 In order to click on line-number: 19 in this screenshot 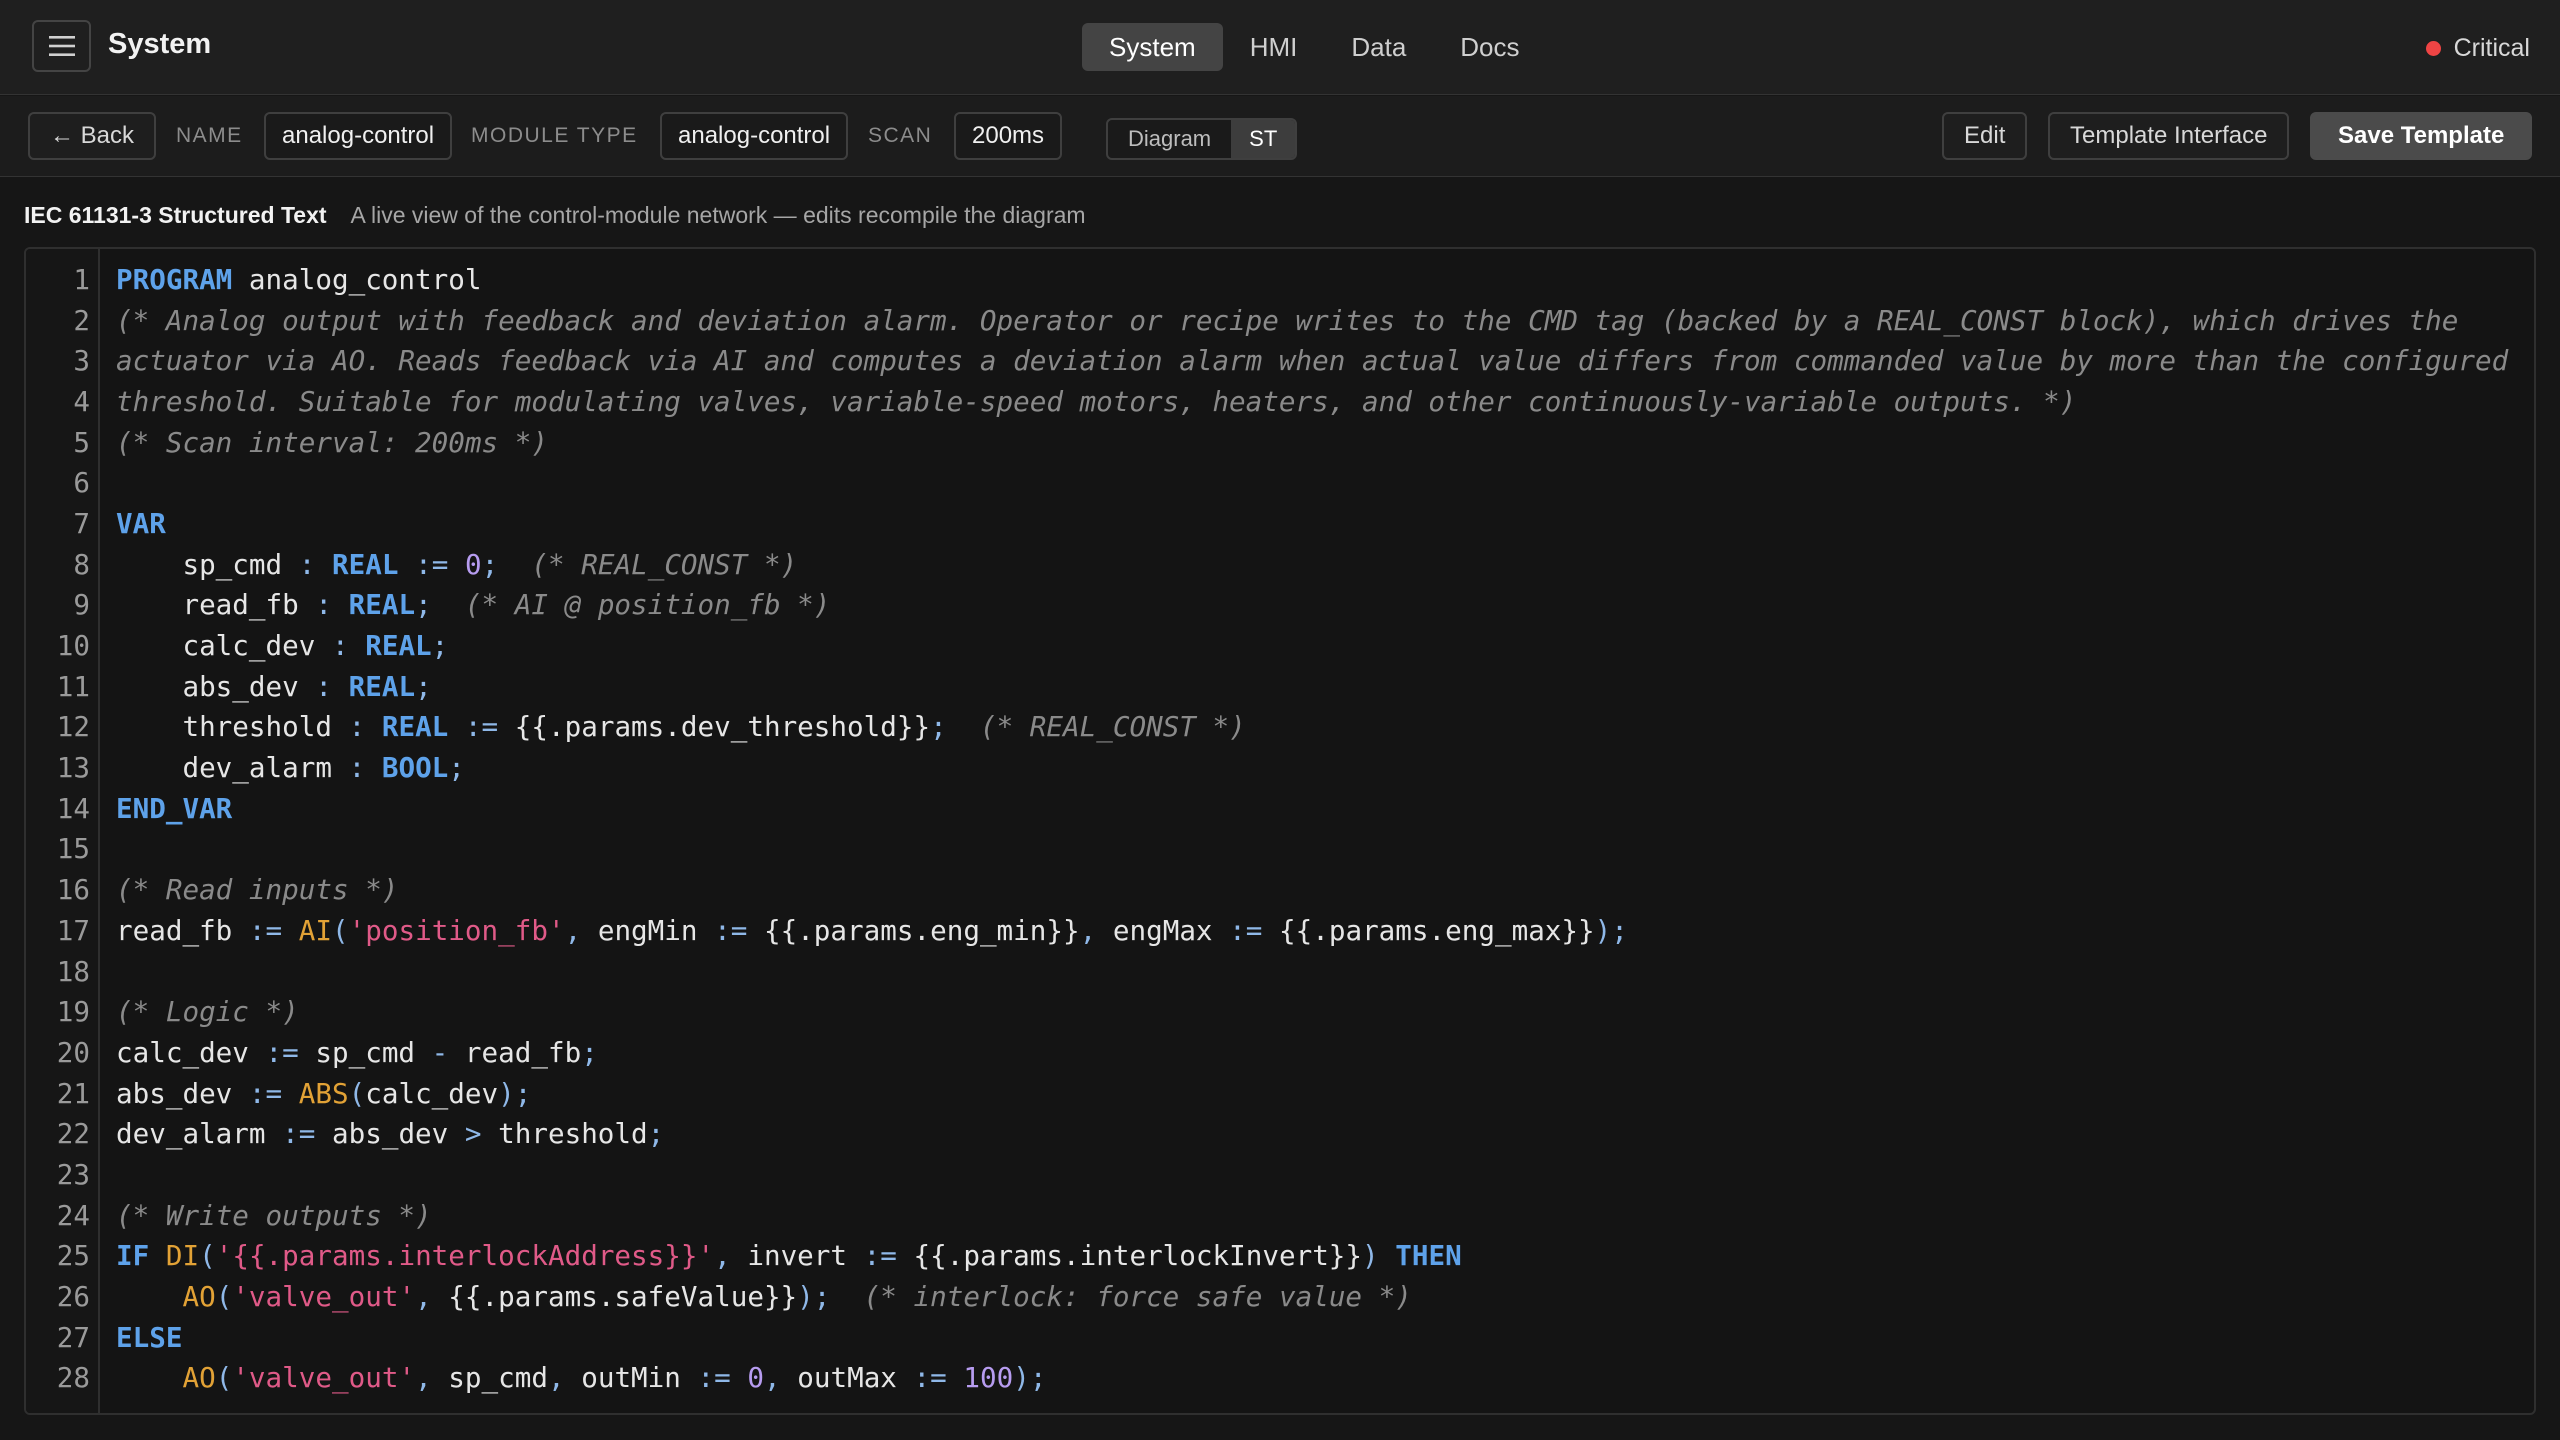, I will do `click(73, 1012)`.